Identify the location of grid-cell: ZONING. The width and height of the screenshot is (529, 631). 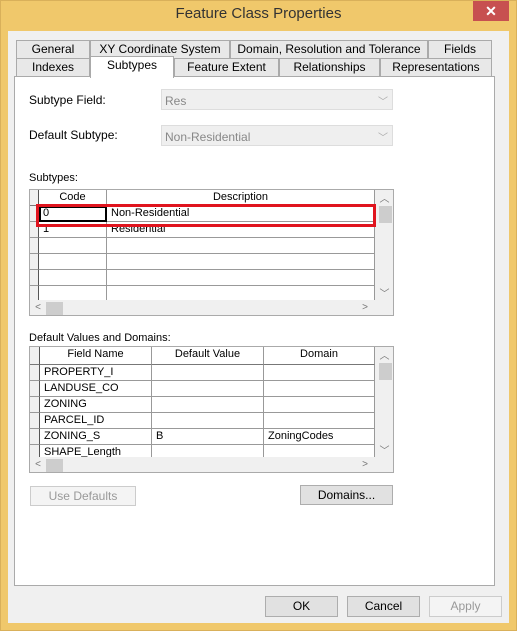
(96, 405).